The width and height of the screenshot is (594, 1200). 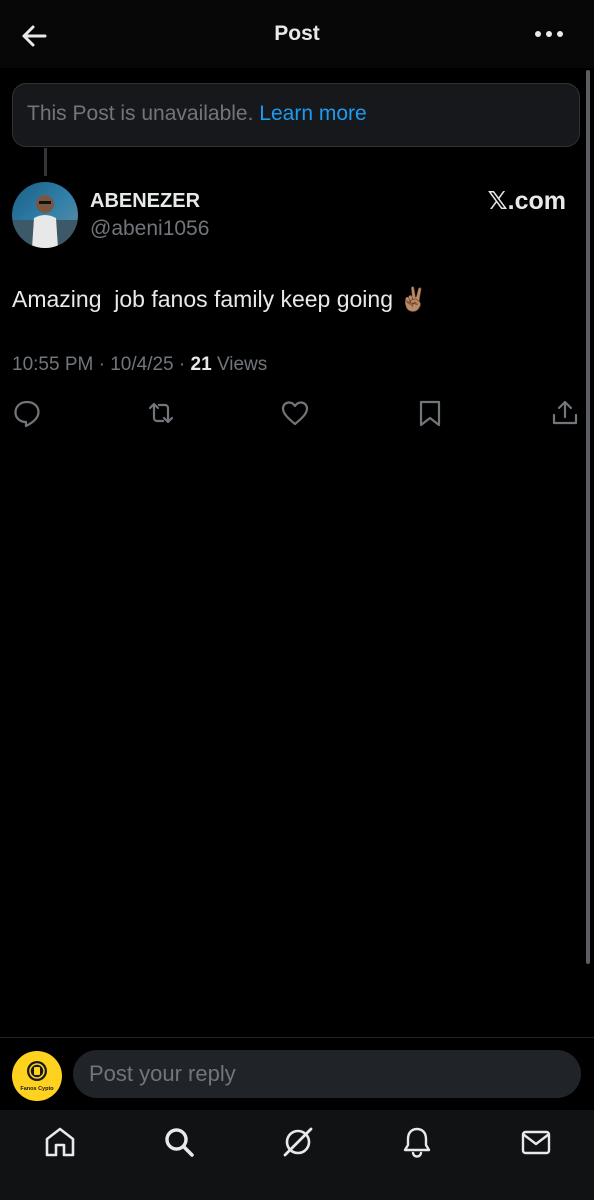 I want to click on scrollbar, so click(x=588, y=517).